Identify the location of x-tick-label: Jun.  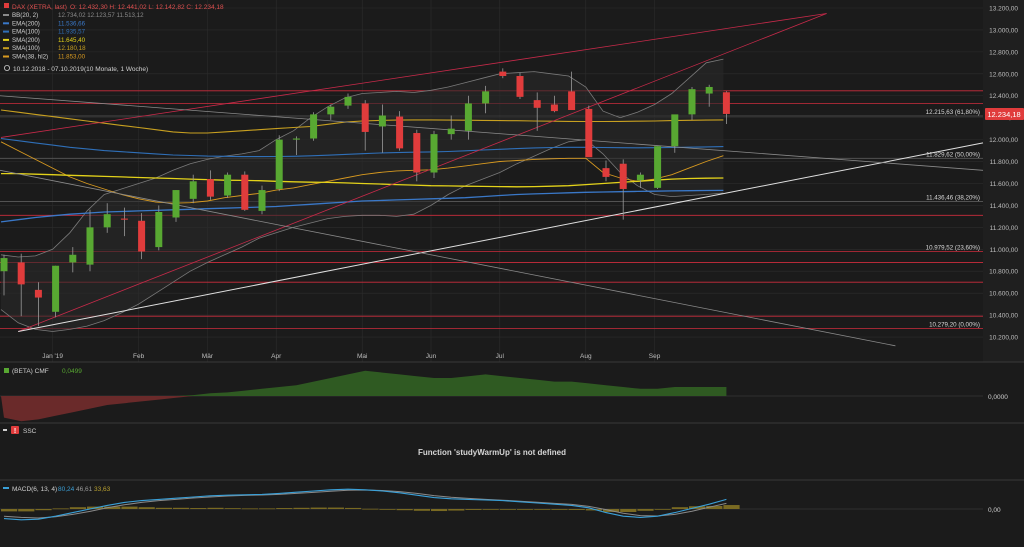
(431, 356).